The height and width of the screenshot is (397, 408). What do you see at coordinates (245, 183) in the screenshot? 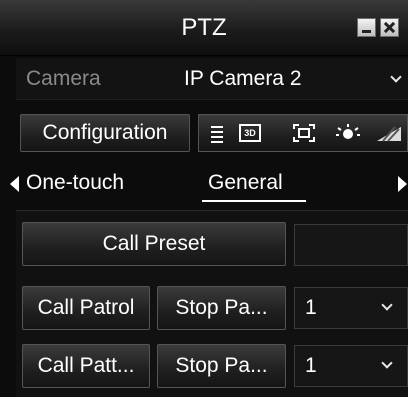
I see `tab-general: General` at bounding box center [245, 183].